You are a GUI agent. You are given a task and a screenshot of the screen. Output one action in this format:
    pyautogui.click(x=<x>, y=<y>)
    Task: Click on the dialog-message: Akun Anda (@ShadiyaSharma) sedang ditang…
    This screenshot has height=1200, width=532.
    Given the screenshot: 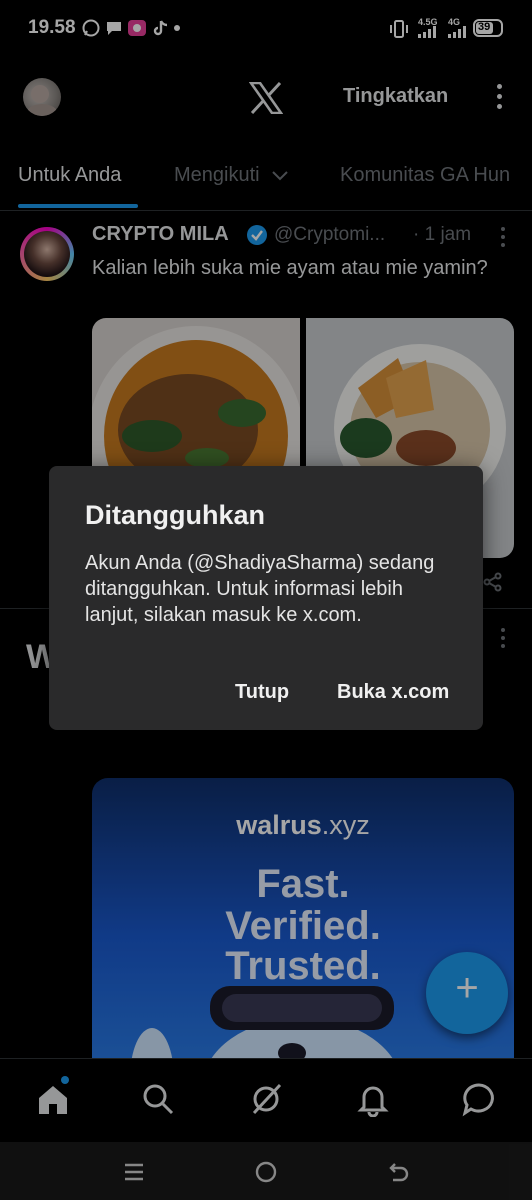 What is the action you would take?
    pyautogui.click(x=260, y=589)
    